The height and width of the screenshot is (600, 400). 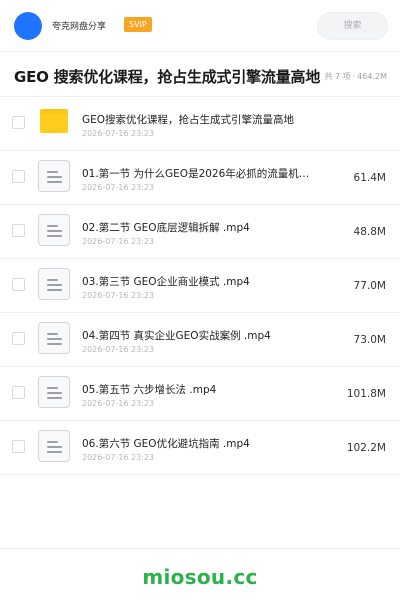 I want to click on item-count: 共 7 项, so click(x=337, y=76).